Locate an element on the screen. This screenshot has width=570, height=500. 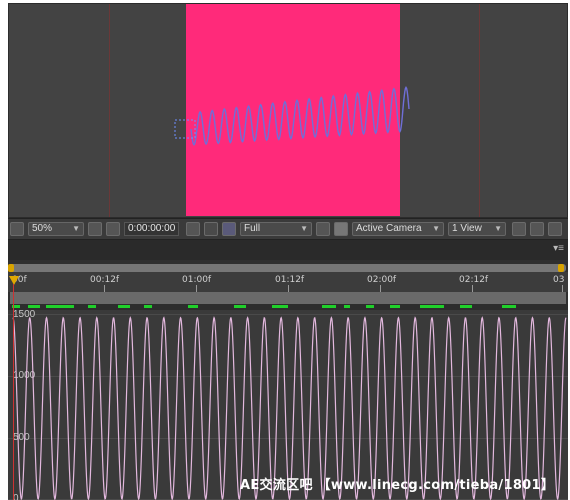
camera-dropdown: Active Camera ▼ is located at coordinates (398, 229).